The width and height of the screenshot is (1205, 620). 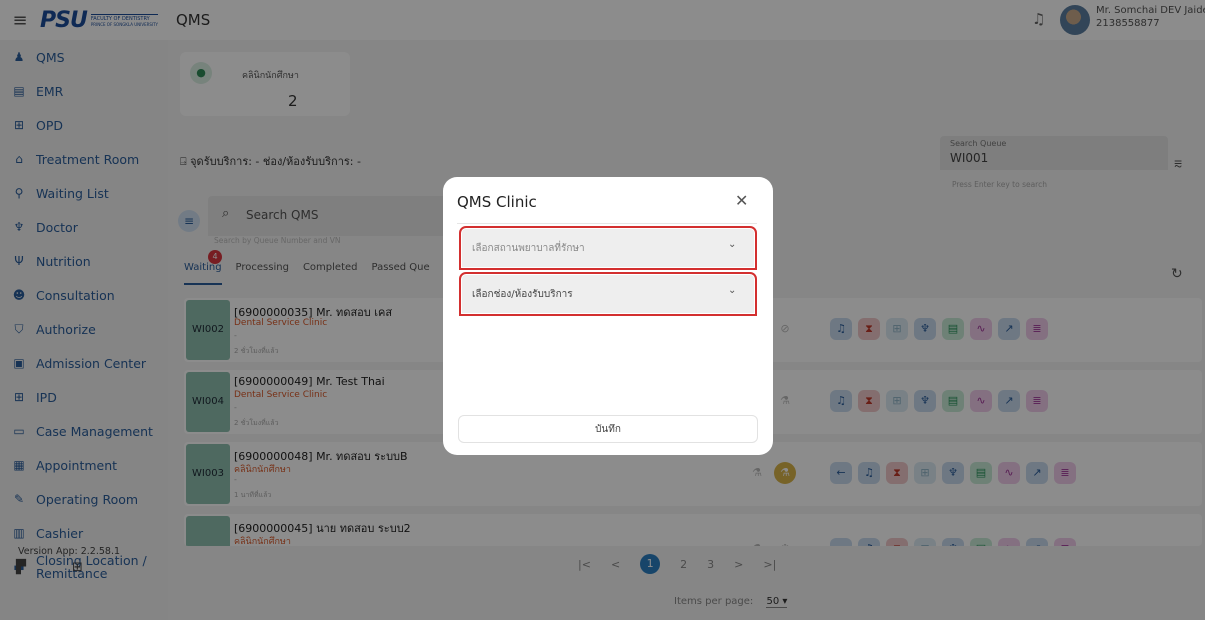 I want to click on service-room-select-placeholder: เลือกช่อง/ห้องรับบริการ, so click(x=522, y=294).